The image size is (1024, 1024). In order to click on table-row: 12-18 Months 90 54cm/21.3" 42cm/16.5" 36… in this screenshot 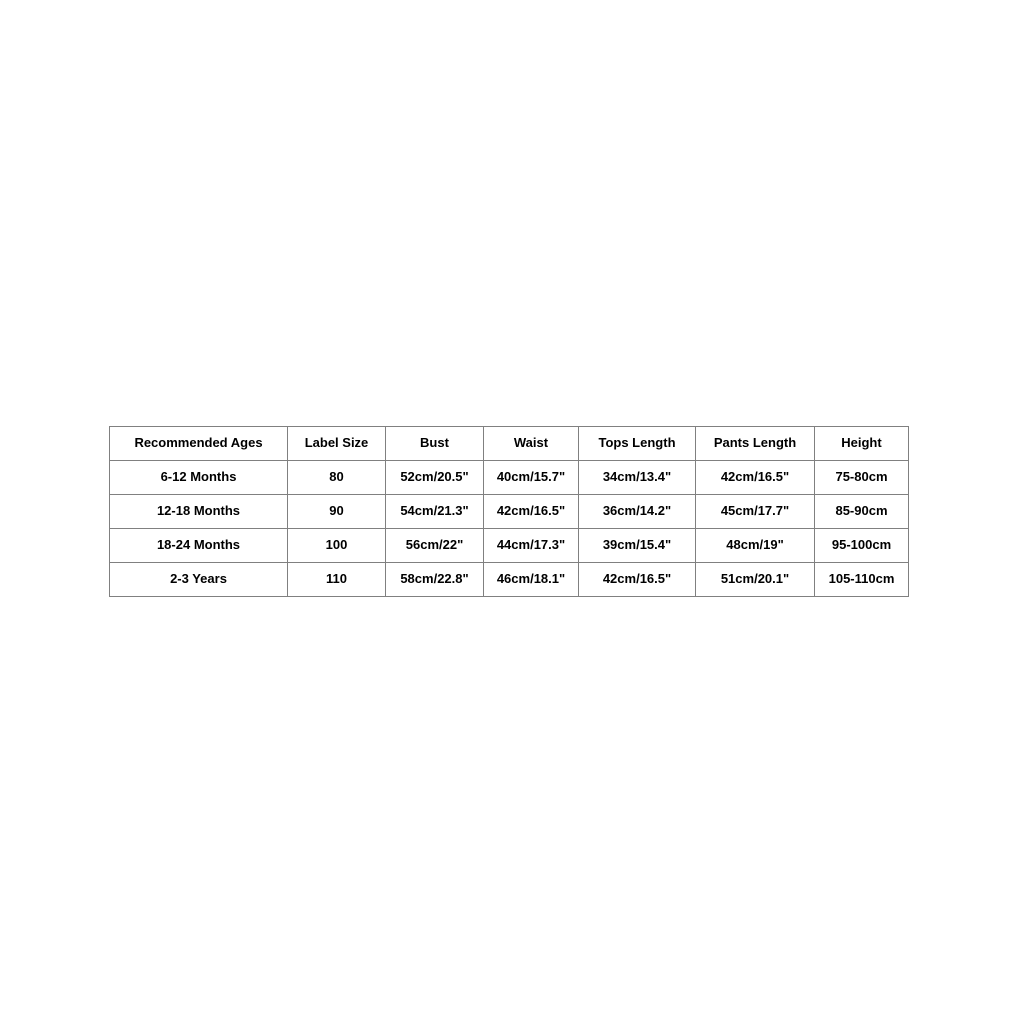, I will do `click(509, 511)`.